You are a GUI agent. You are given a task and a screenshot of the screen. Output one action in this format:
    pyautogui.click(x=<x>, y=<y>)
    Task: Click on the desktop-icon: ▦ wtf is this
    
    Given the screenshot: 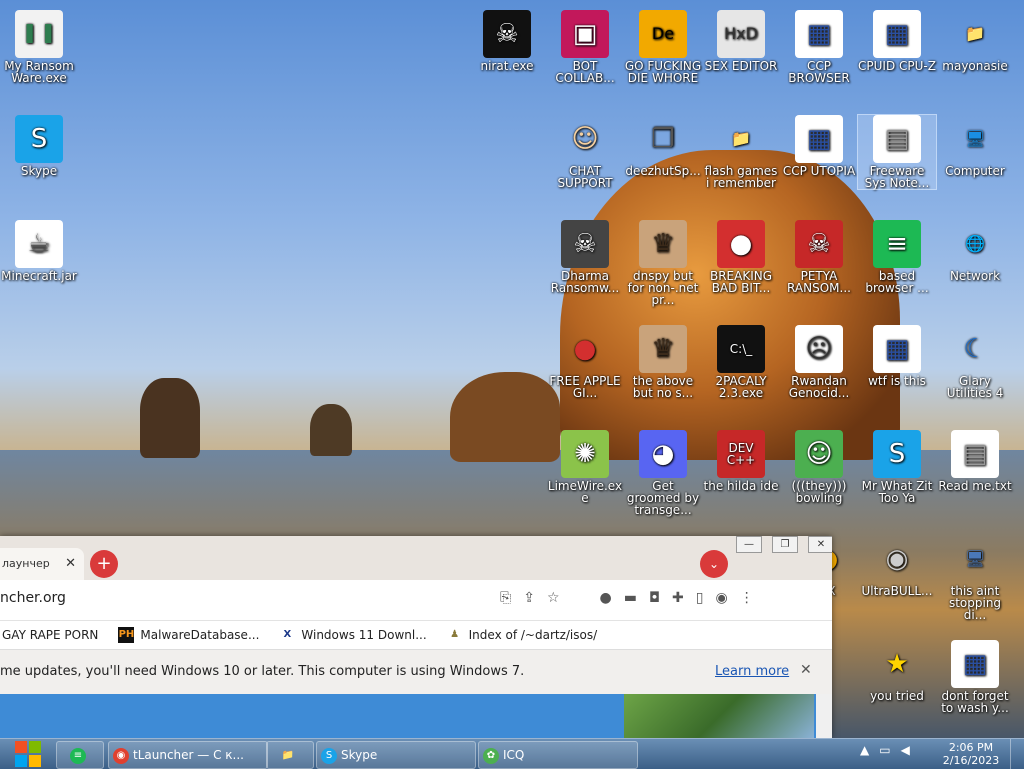 What is the action you would take?
    pyautogui.click(x=897, y=356)
    